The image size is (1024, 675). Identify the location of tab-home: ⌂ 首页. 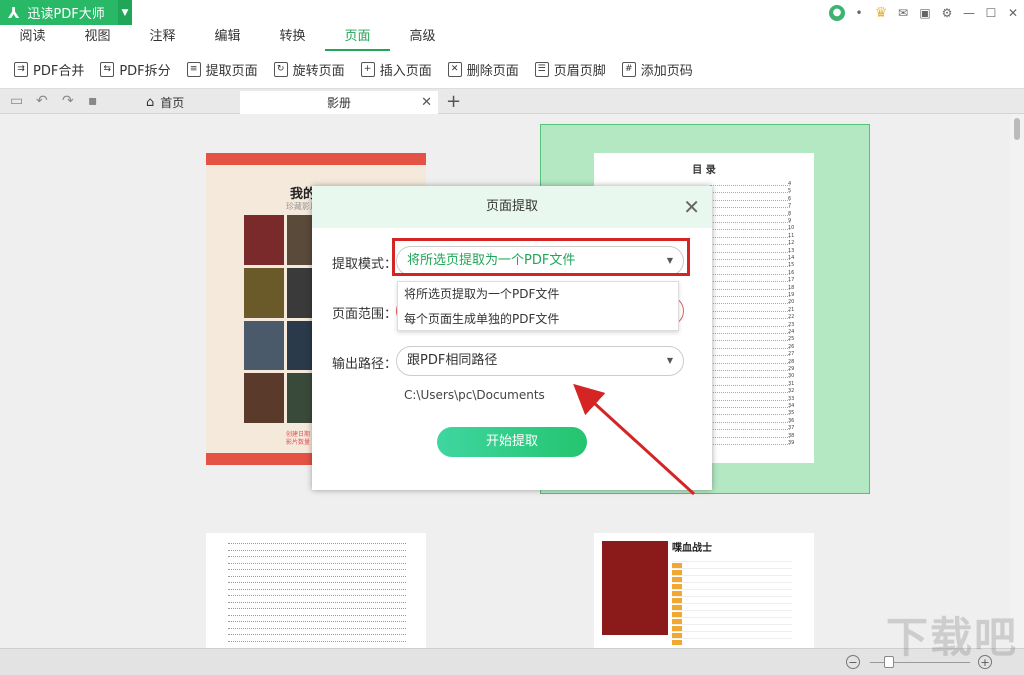
(187, 102).